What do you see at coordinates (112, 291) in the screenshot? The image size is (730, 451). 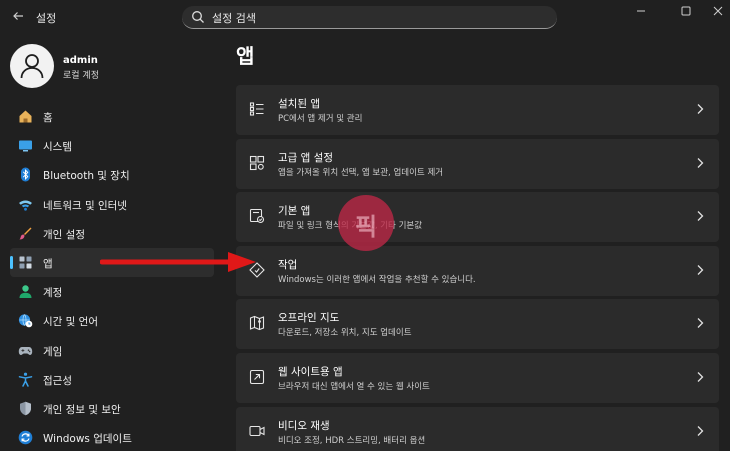 I see `sidebar-item-accounts: 계정` at bounding box center [112, 291].